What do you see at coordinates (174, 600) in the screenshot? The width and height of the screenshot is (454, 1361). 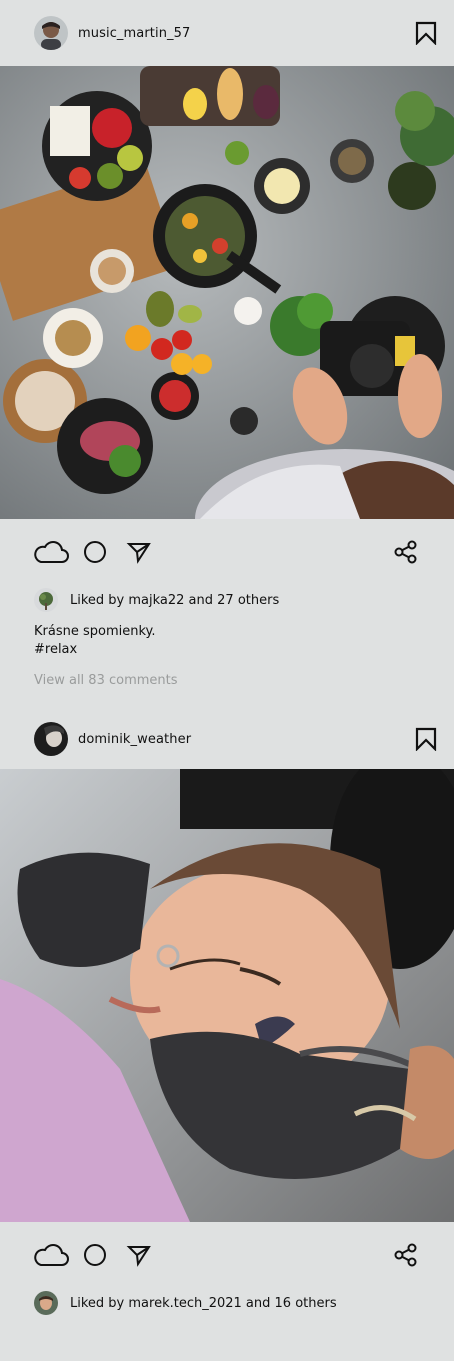 I see `liked-by-text: Liked by majka22 and 27 others` at bounding box center [174, 600].